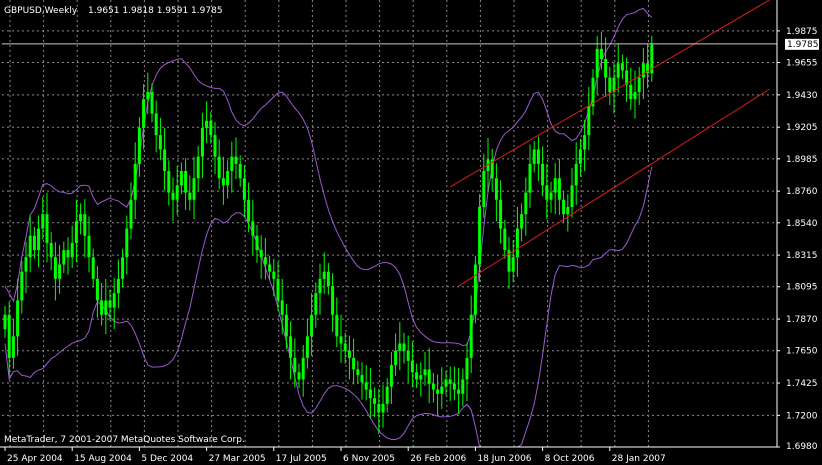 This screenshot has height=465, width=822. I want to click on y-tick-label: 1.7650, so click(802, 352).